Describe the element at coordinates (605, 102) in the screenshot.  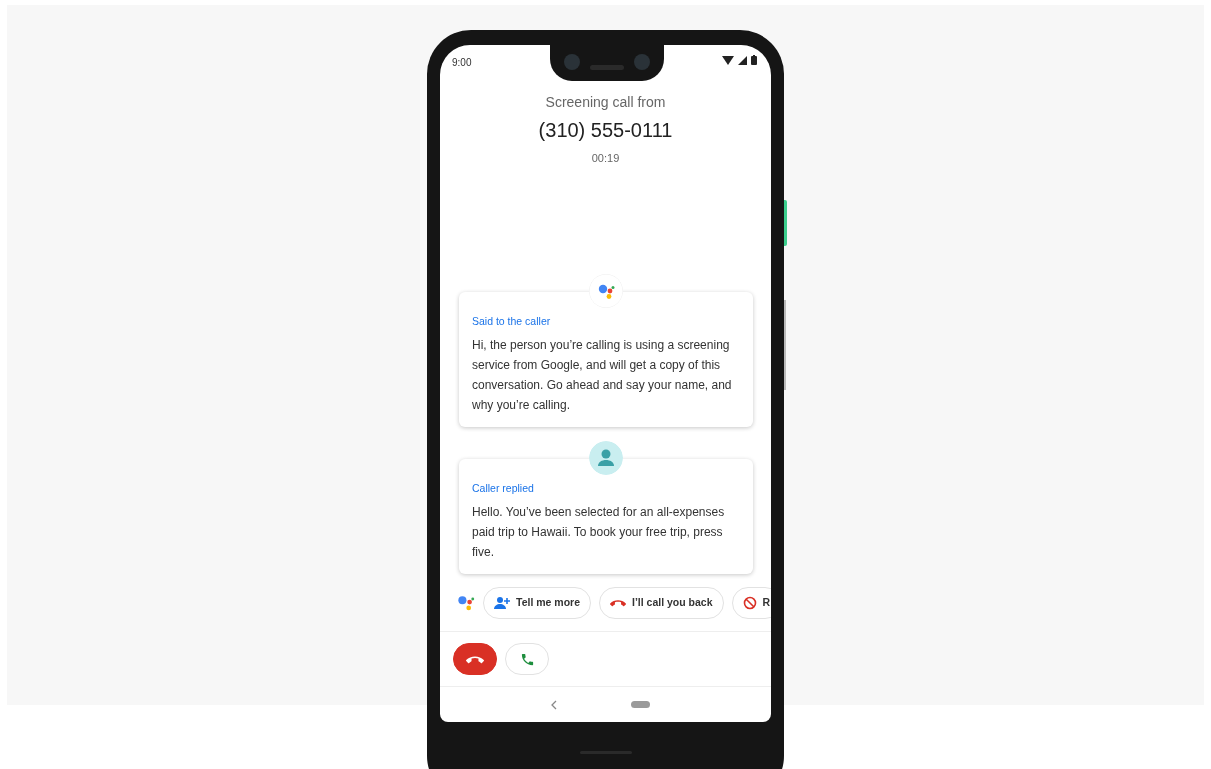
I see `call-status-title: Screening call from` at that location.